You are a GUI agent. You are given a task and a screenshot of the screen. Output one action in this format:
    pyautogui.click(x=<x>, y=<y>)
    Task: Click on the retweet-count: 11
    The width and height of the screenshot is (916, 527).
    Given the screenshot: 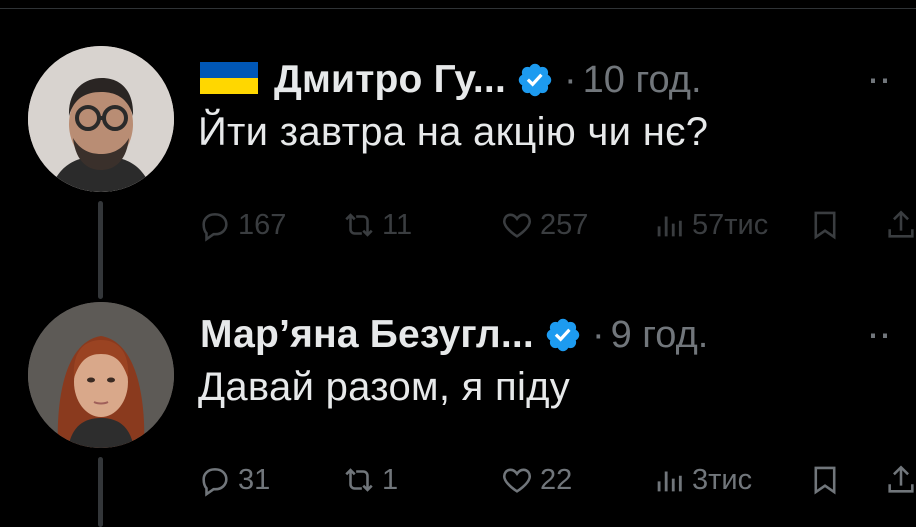 What is the action you would take?
    pyautogui.click(x=397, y=224)
    